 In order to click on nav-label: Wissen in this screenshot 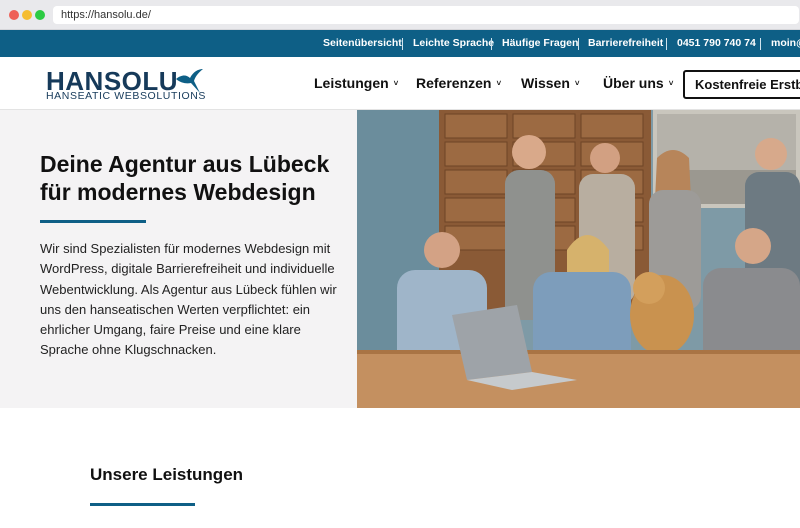, I will do `click(545, 83)`.